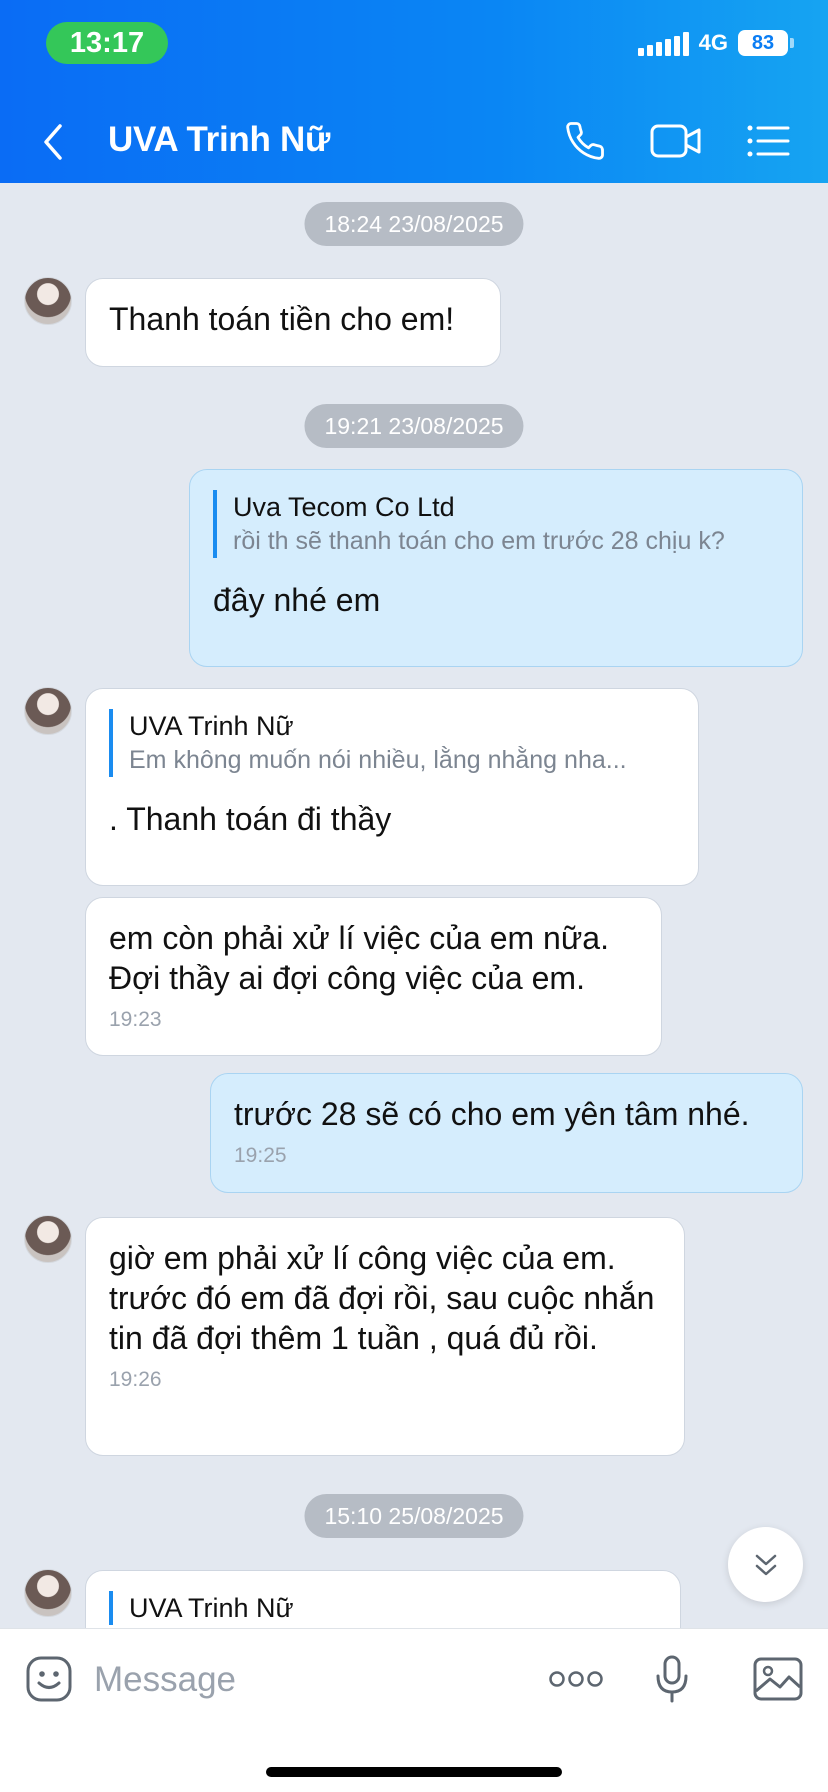 The width and height of the screenshot is (828, 1792). I want to click on more-dots-icon, so click(576, 1679).